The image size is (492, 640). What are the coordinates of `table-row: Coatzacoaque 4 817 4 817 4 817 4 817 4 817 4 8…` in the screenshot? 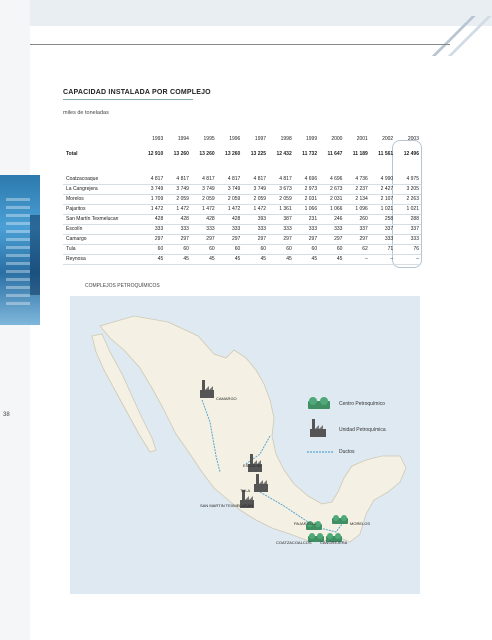 It's located at (242, 179).